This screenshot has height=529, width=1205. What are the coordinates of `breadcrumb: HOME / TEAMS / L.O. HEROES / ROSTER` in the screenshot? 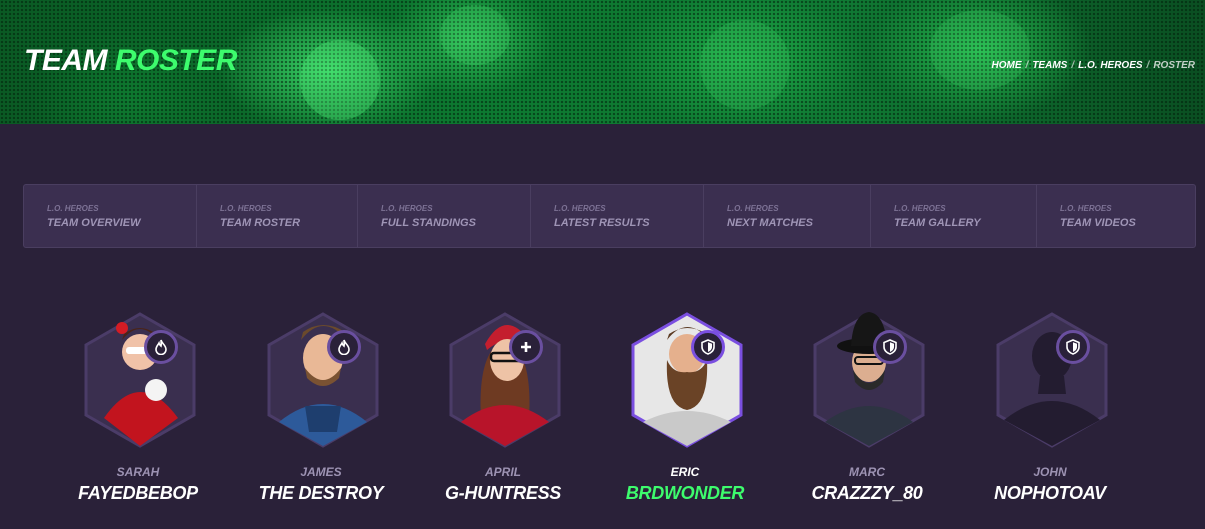 It's located at (1093, 65).